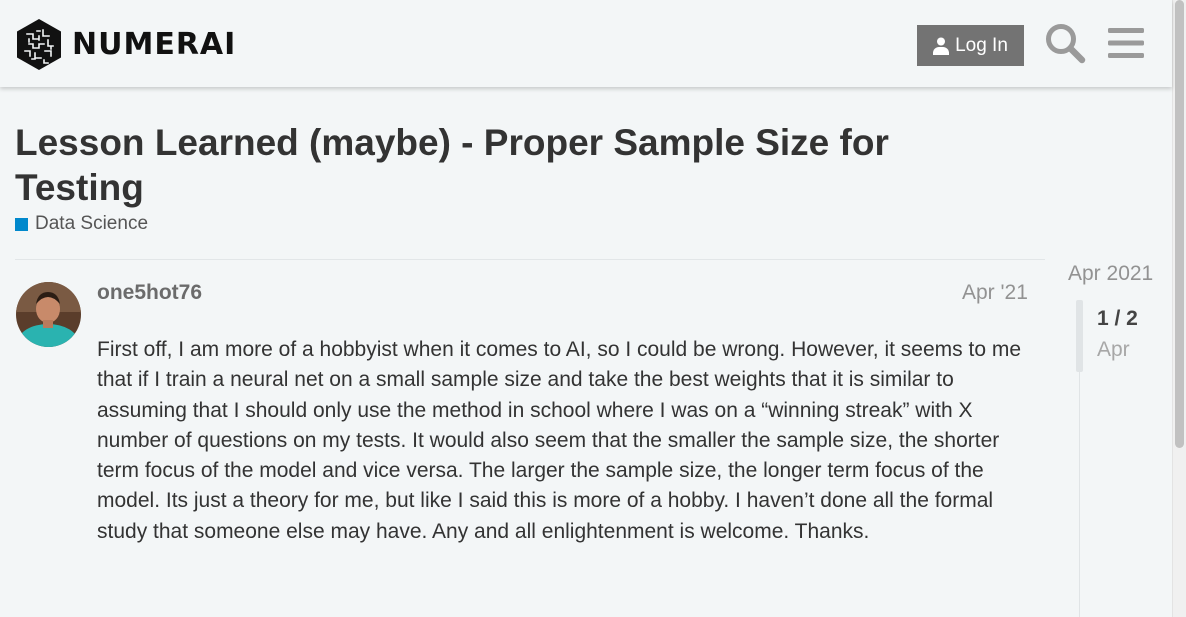 This screenshot has height=617, width=1186. I want to click on category-label: Data Science, so click(92, 223).